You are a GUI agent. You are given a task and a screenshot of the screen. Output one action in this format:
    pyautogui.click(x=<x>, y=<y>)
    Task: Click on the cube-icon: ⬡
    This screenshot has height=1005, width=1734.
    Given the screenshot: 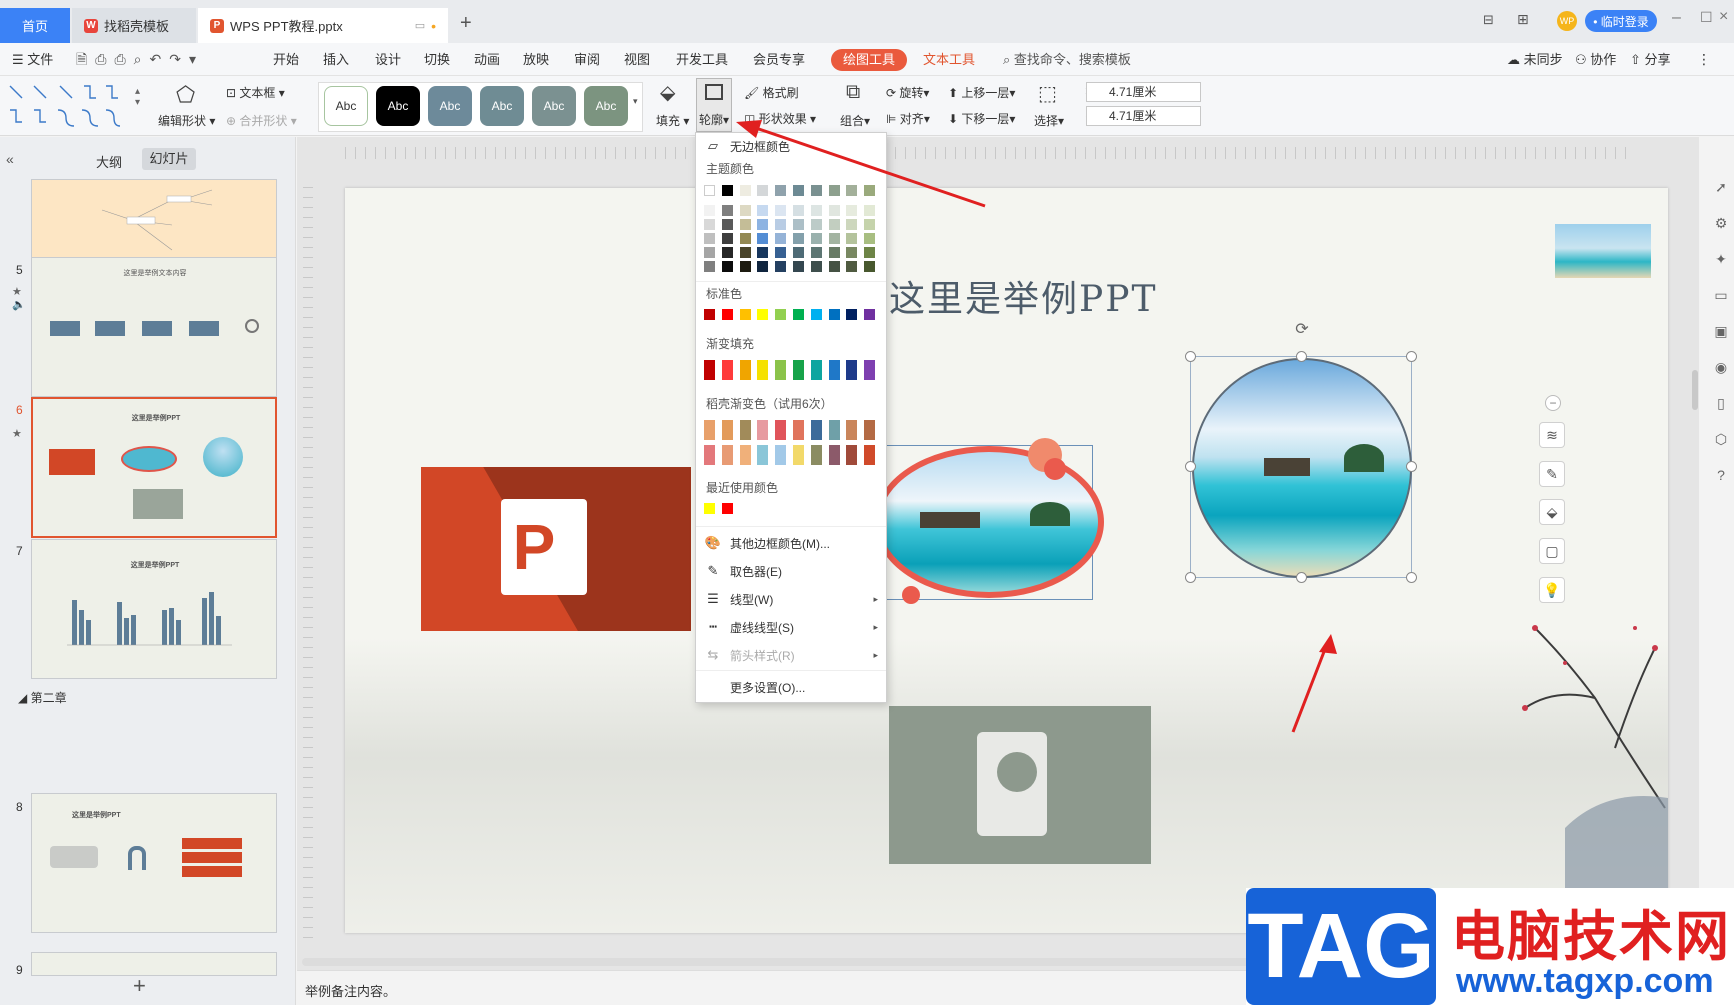 What is the action you would take?
    pyautogui.click(x=1721, y=439)
    